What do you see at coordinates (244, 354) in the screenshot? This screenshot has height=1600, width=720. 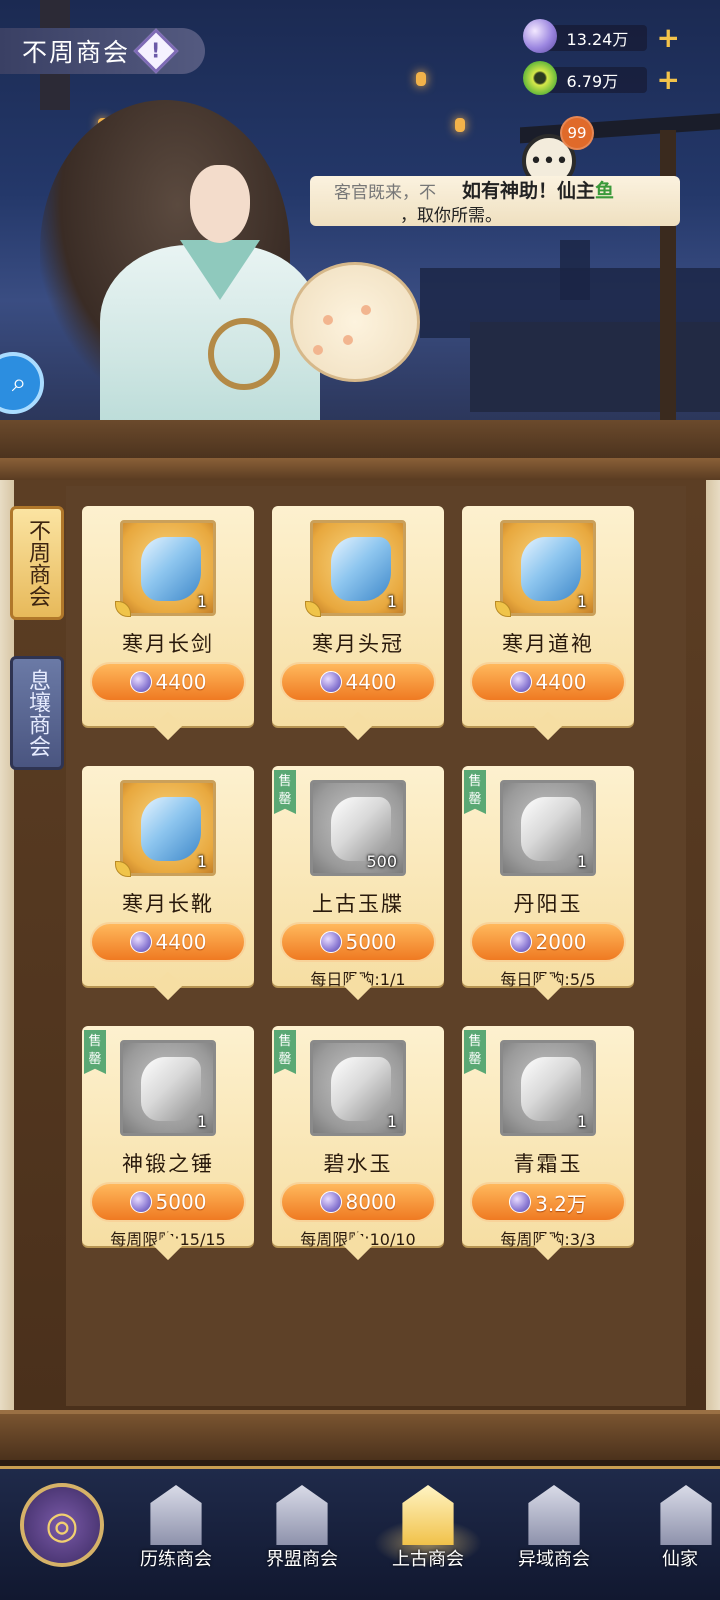 I see `npc-hairpin` at bounding box center [244, 354].